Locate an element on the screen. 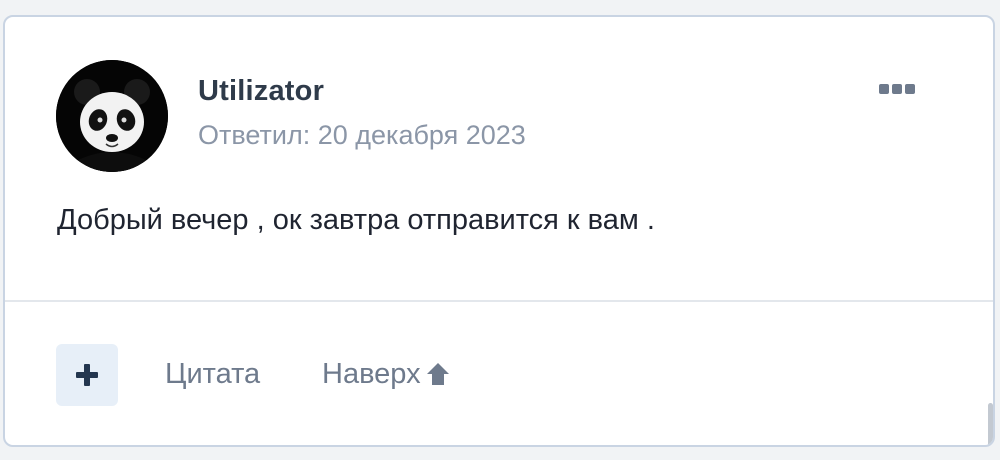  scrollbar is located at coordinates (990, 424).